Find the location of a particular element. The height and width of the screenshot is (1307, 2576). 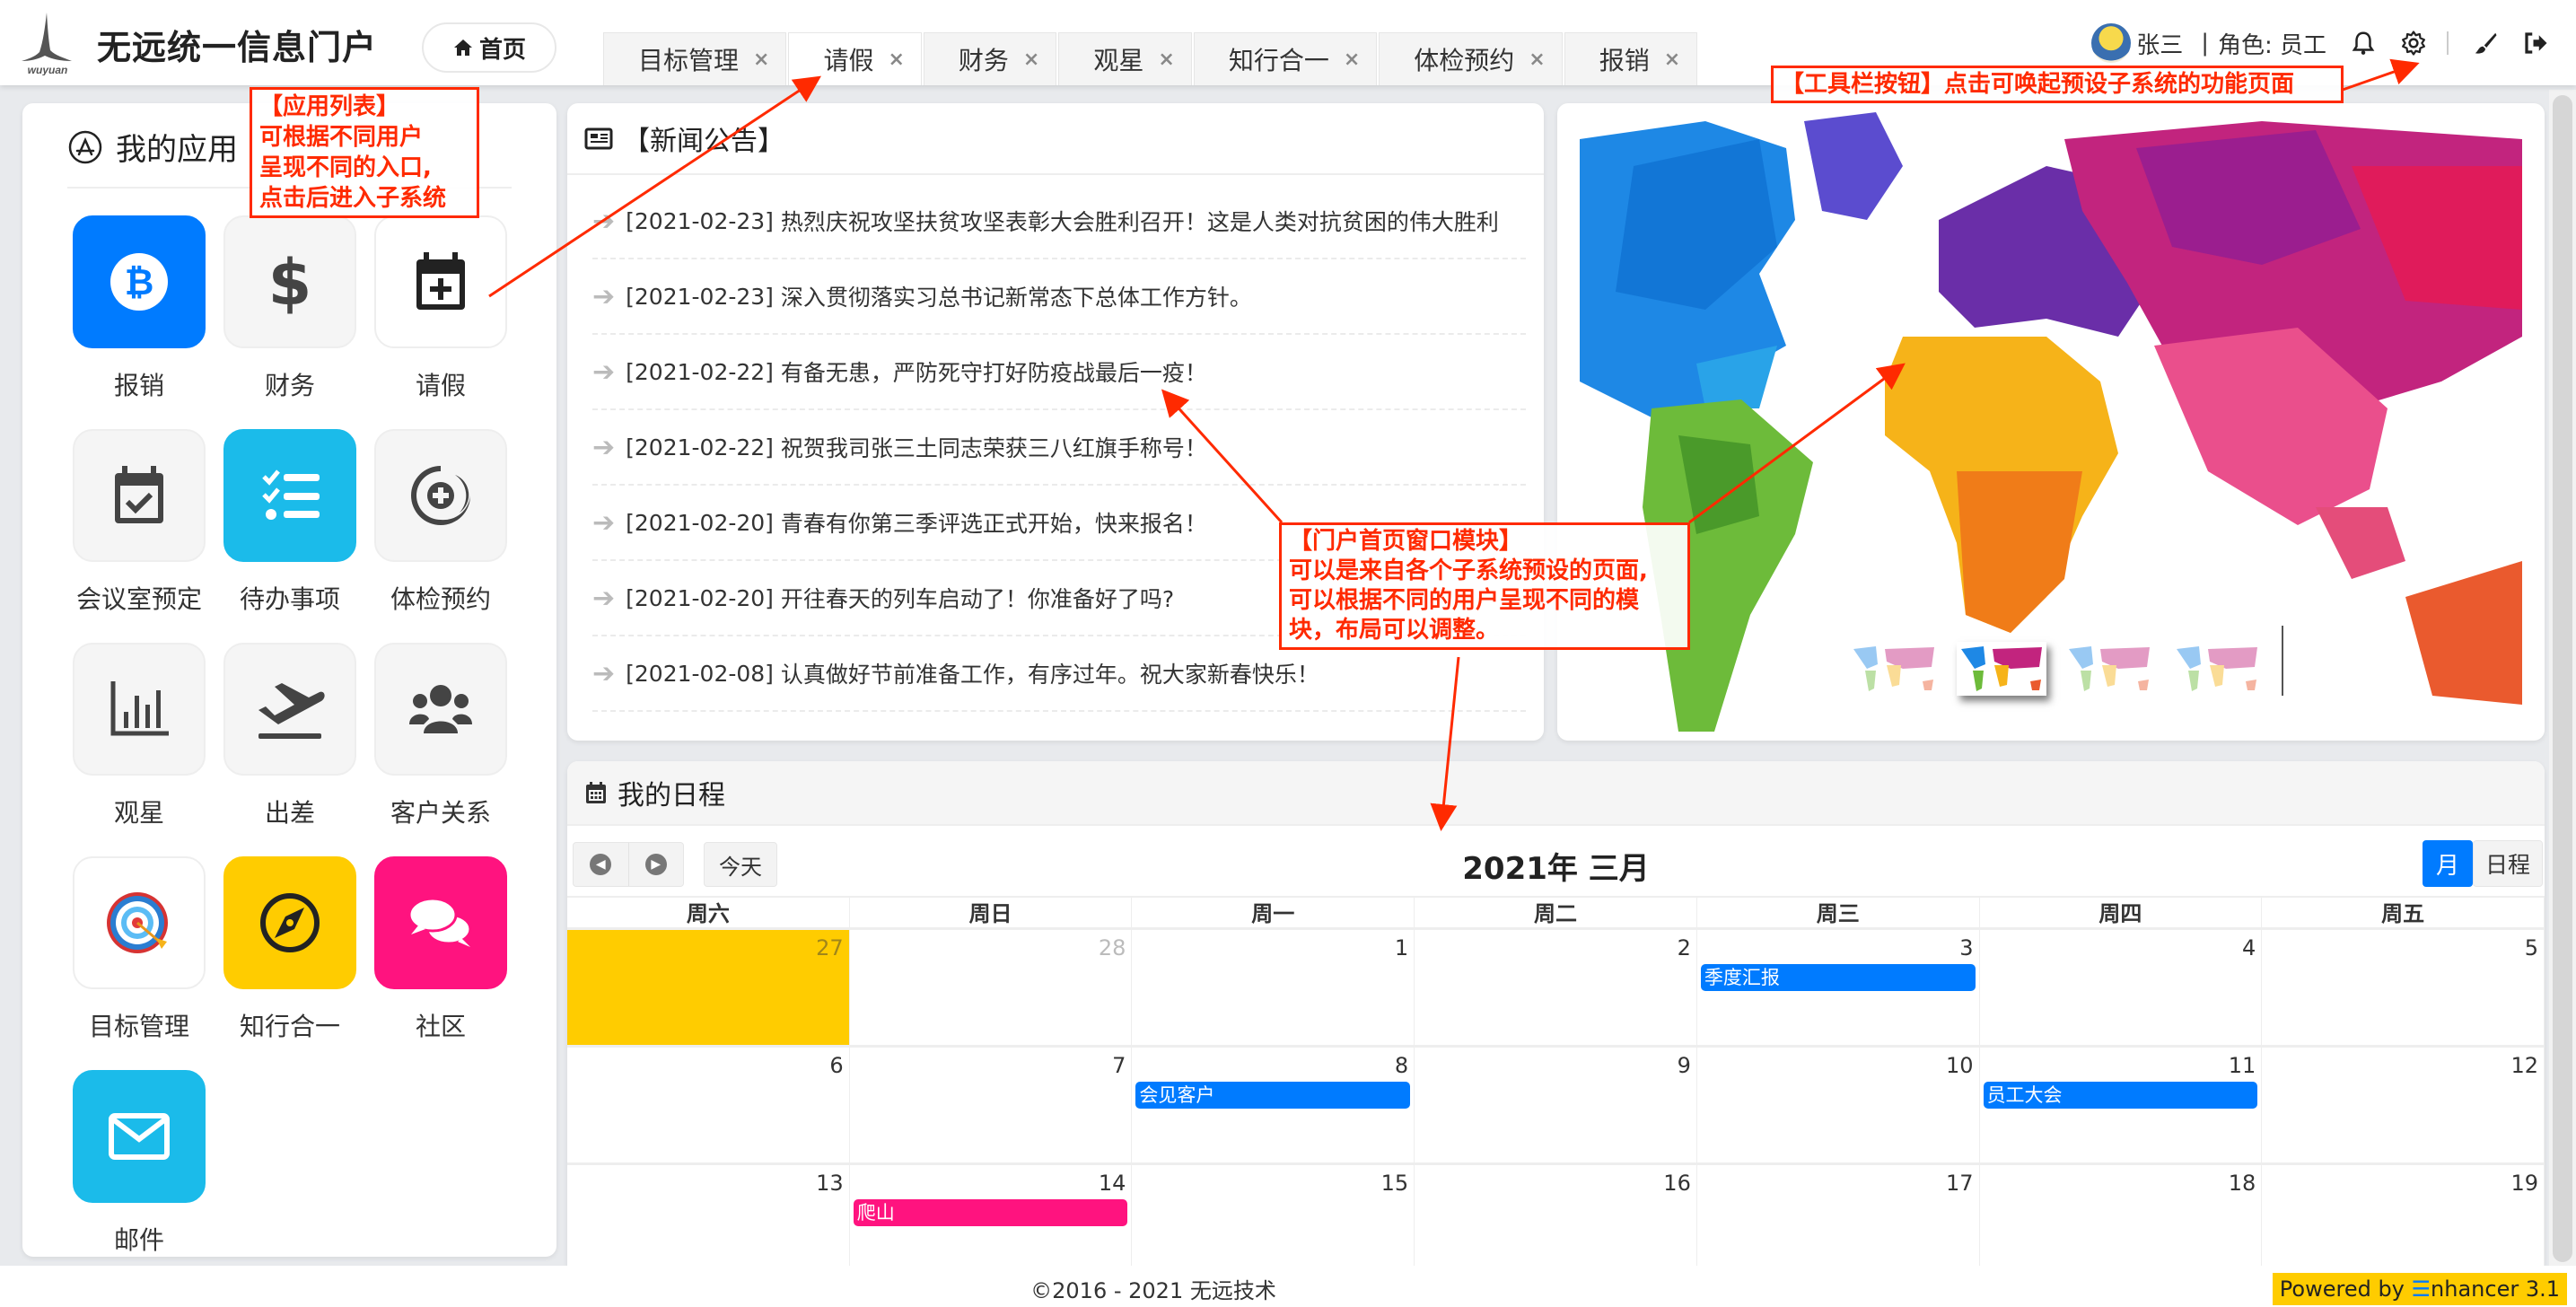

tab-0: 目标管理 × is located at coordinates (695, 59).